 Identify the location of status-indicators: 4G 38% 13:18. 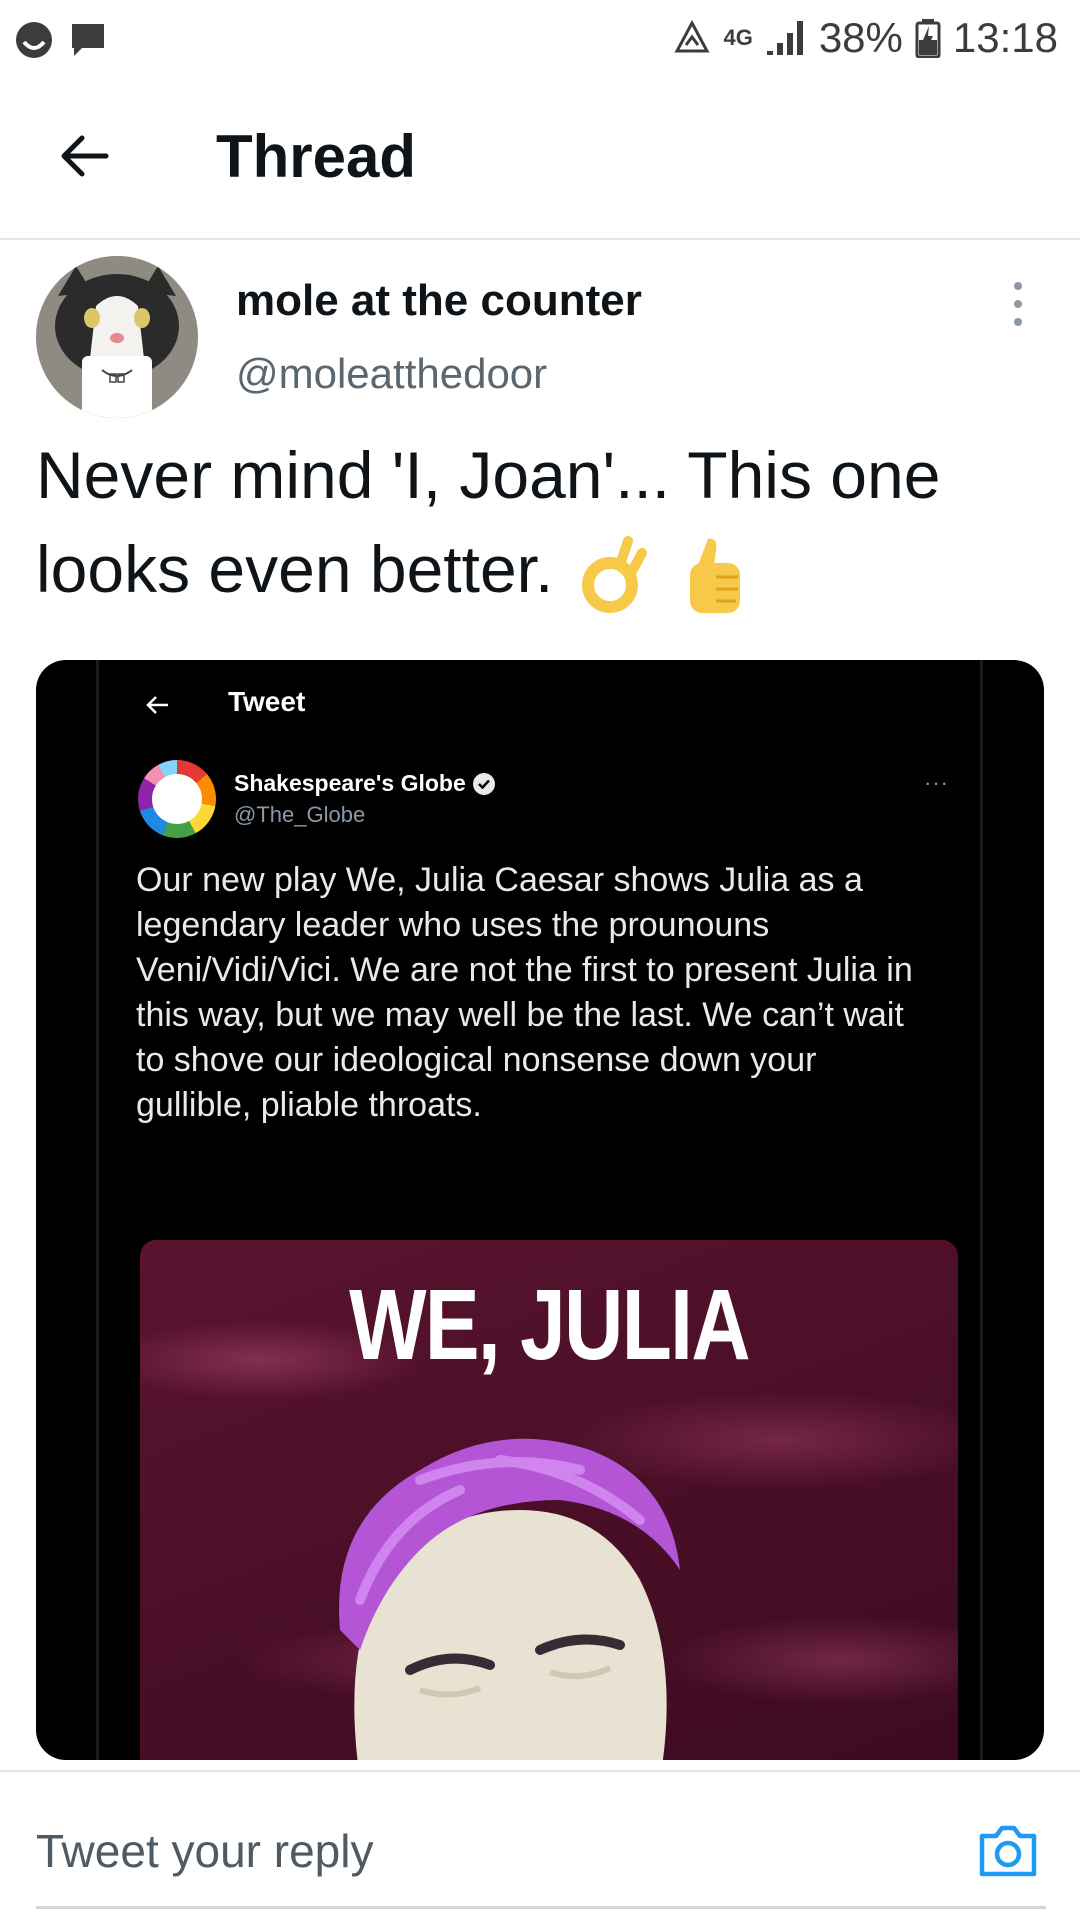
(865, 38).